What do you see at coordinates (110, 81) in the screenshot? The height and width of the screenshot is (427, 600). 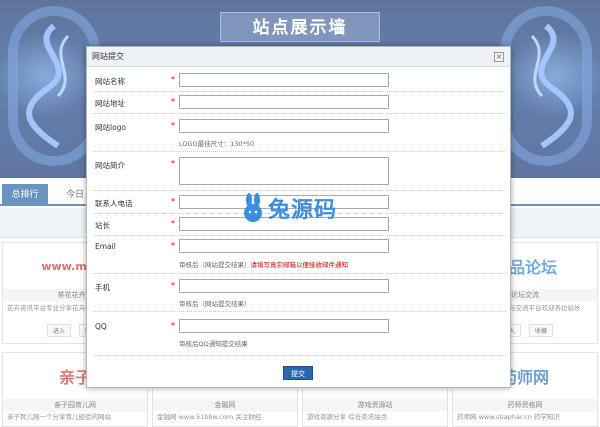 I see `field-label: 网站名称` at bounding box center [110, 81].